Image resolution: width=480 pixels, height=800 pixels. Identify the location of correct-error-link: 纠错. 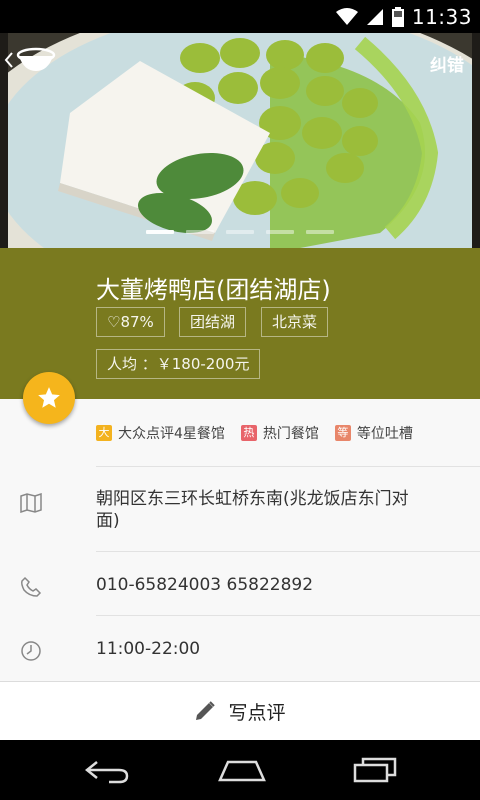
(447, 63).